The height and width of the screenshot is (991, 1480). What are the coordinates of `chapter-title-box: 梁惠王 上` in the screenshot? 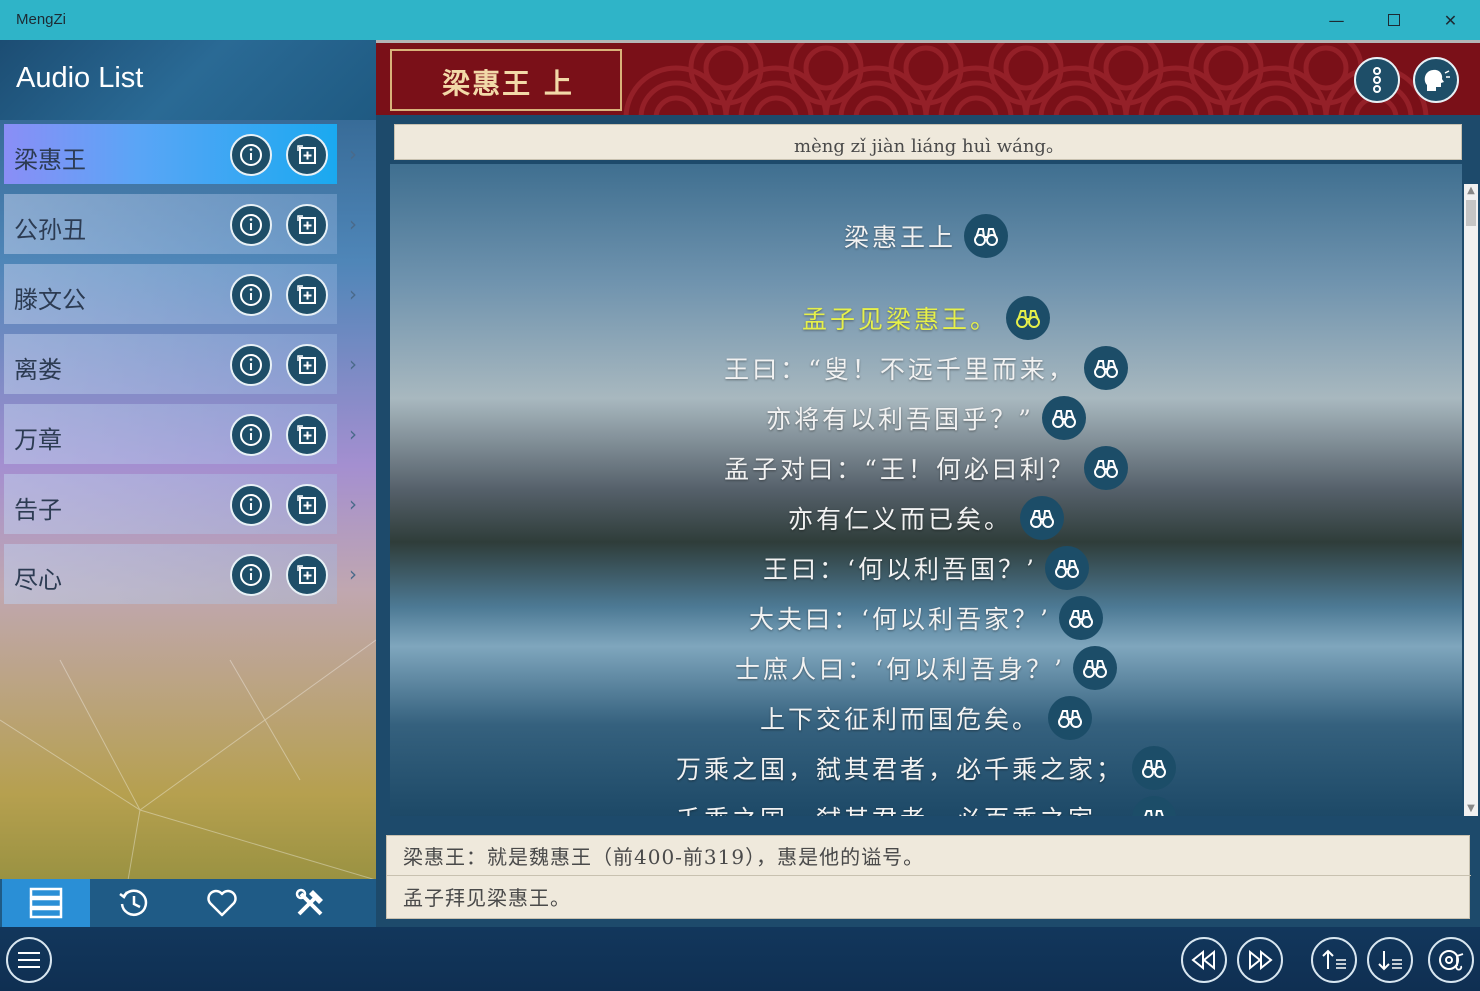 It's located at (506, 80).